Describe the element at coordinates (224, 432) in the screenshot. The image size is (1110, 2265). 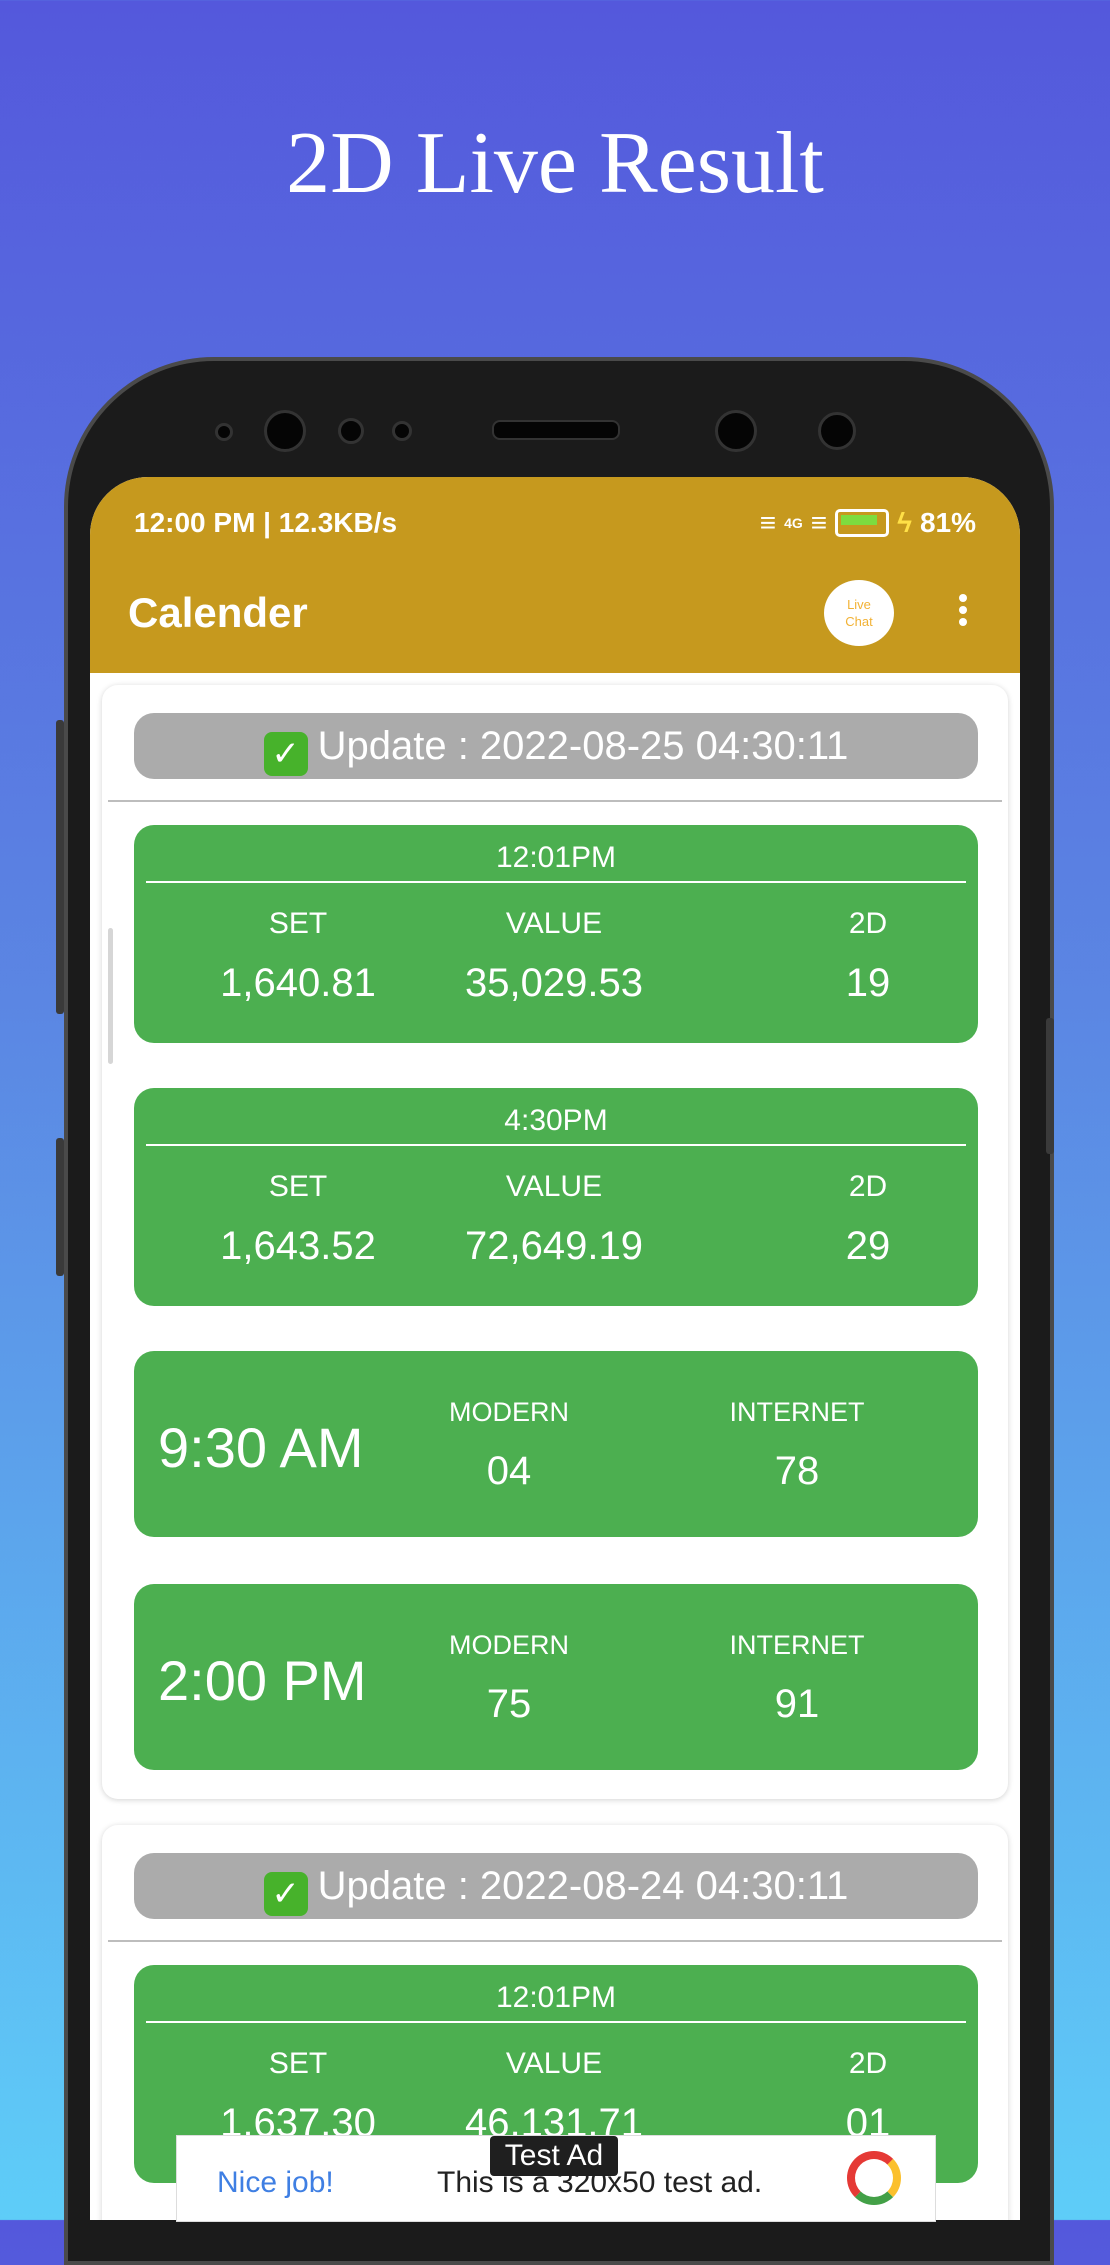
I see `front-sensor` at that location.